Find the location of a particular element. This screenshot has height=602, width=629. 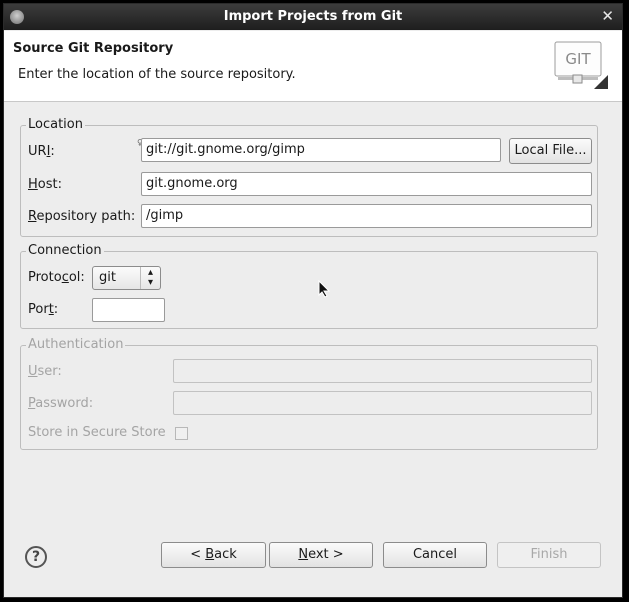

spinner-arrows-icon: ▴ ▾ is located at coordinates (150, 278).